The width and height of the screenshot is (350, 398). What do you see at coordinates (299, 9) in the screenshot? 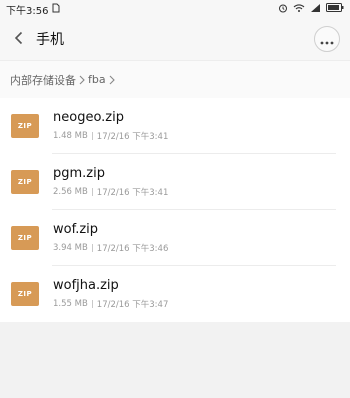
I see `wifi-icon` at bounding box center [299, 9].